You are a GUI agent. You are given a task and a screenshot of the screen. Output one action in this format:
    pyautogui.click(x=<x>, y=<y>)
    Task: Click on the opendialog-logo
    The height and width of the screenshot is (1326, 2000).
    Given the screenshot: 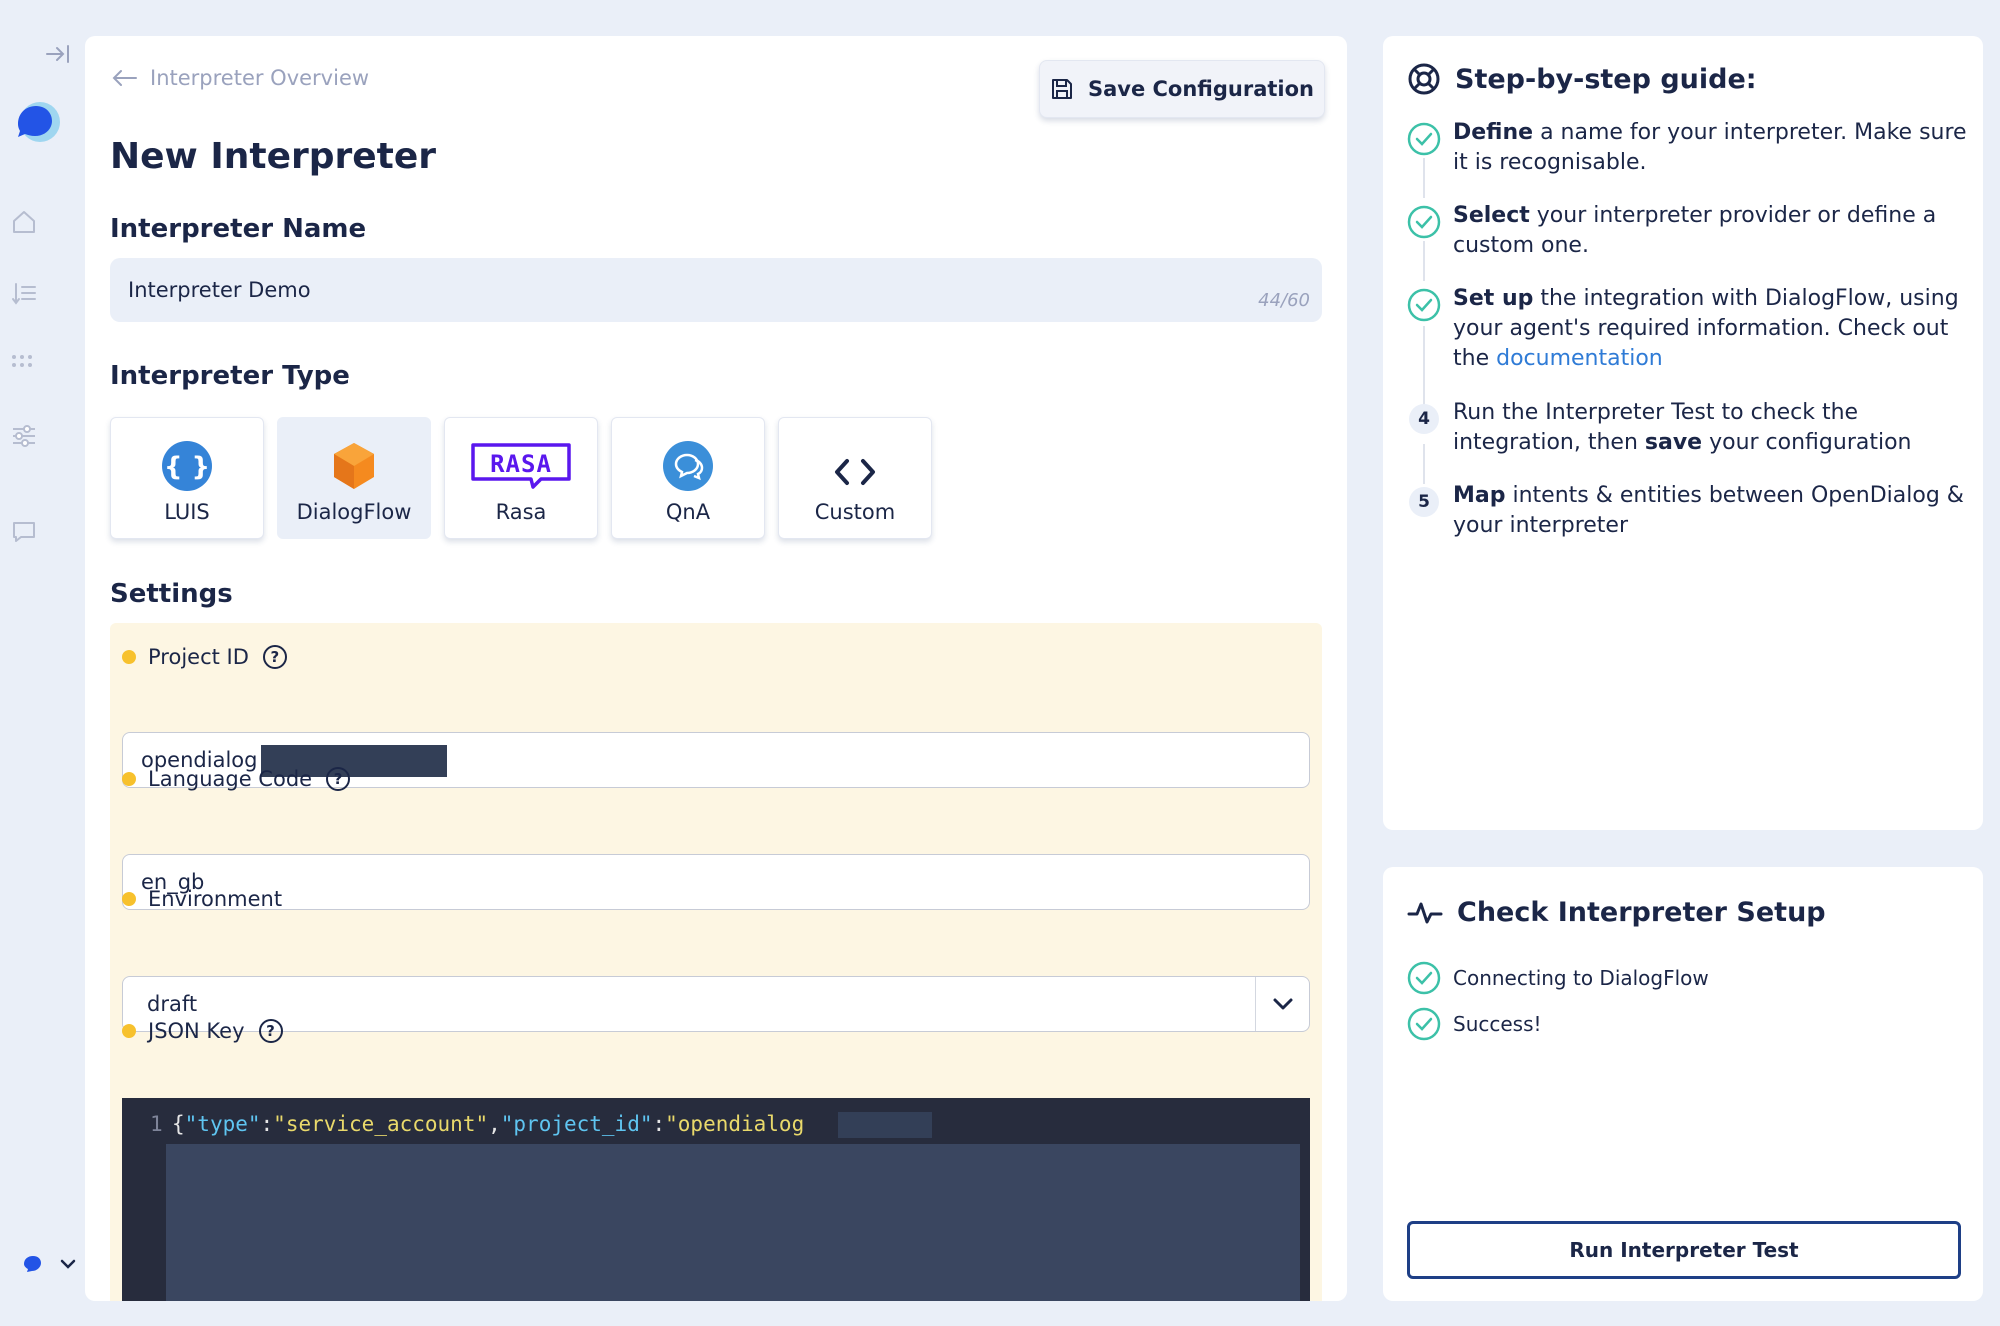 What is the action you would take?
    pyautogui.click(x=35, y=123)
    